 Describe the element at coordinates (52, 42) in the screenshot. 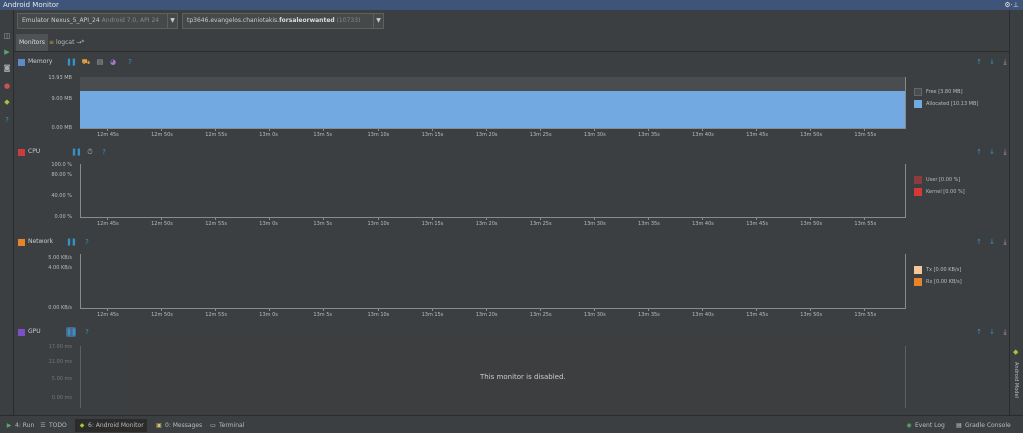

I see `logcat-icon: ≡` at that location.